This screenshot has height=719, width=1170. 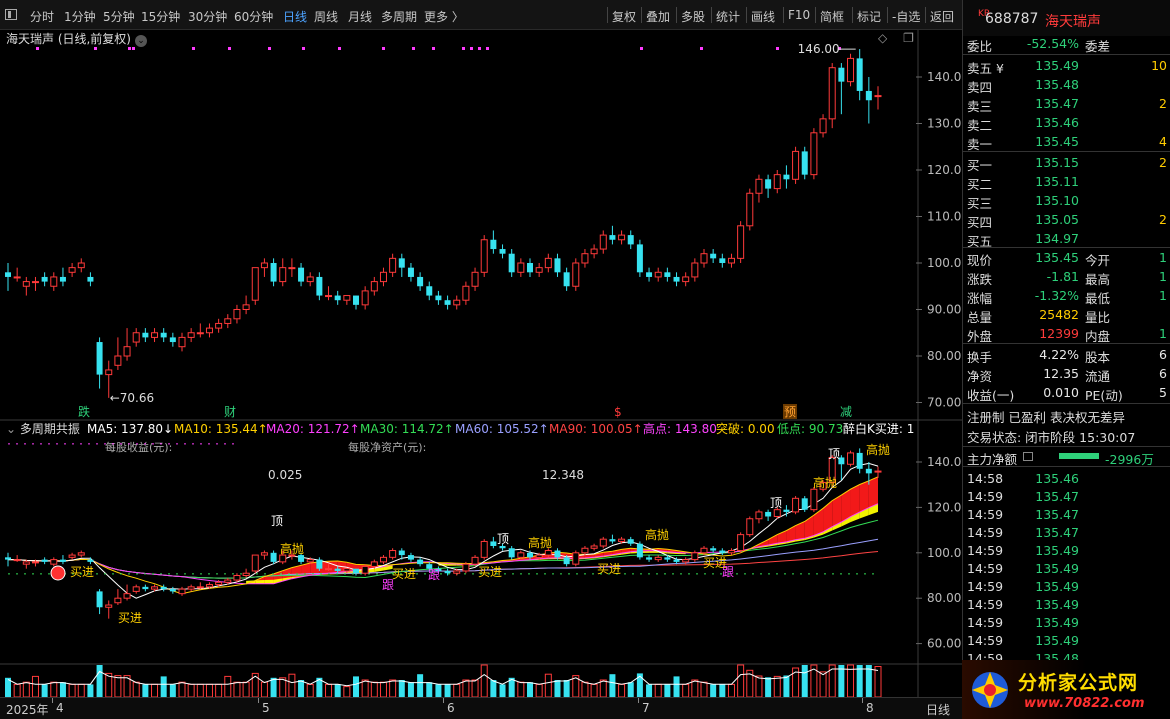 I want to click on bid-row: 买三 135.10, so click(x=1066, y=201).